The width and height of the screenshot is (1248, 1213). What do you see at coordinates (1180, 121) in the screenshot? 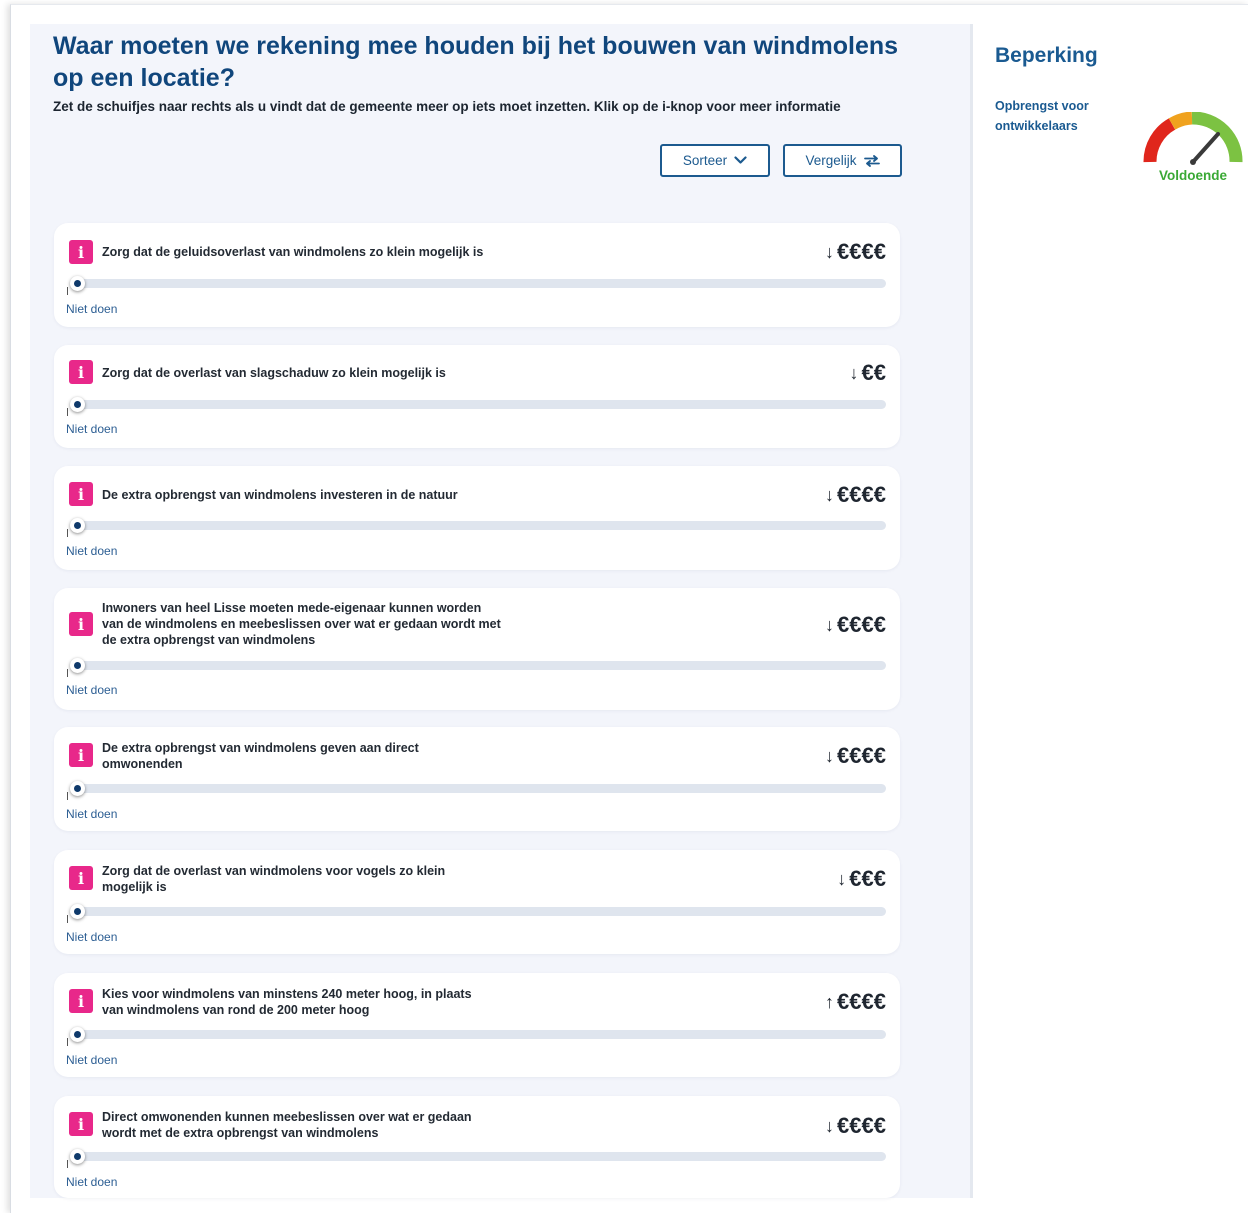
I see `gauge-orange-segment` at bounding box center [1180, 121].